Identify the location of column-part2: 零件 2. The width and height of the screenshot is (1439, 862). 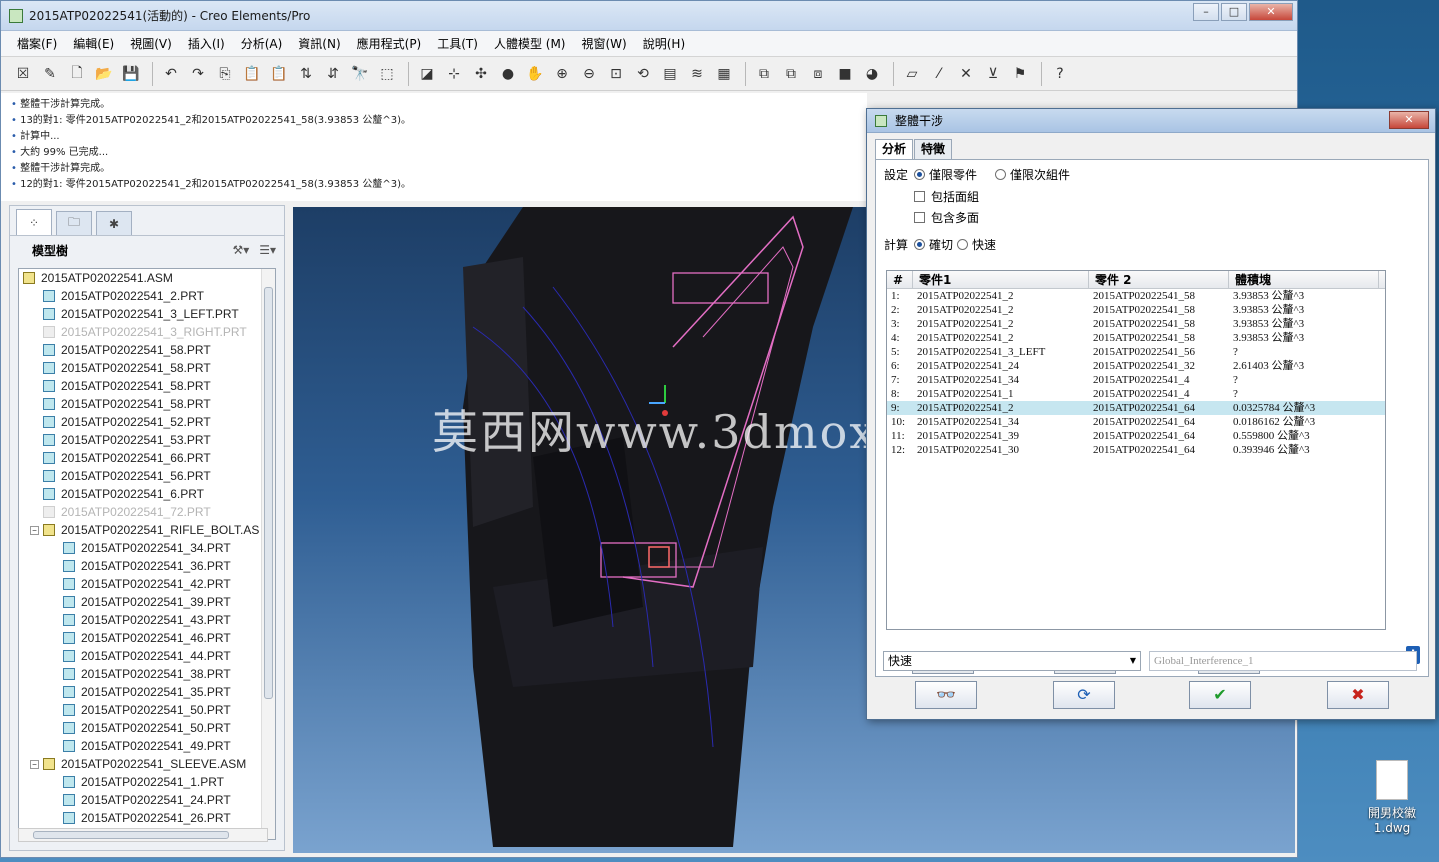
(1159, 279).